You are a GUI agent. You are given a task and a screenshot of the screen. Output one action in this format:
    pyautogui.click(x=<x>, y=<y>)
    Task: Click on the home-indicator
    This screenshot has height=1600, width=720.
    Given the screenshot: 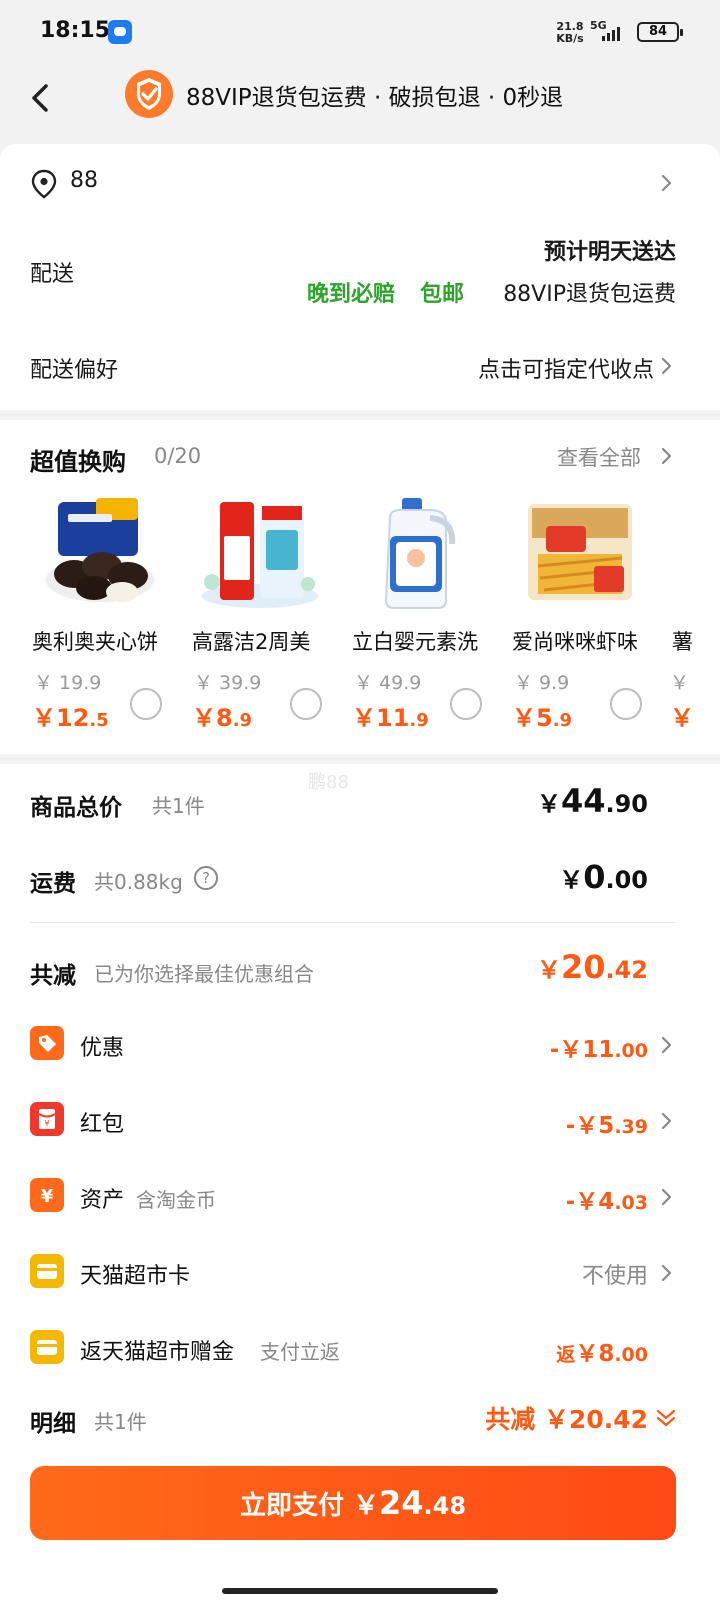 What is the action you would take?
    pyautogui.click(x=360, y=1591)
    